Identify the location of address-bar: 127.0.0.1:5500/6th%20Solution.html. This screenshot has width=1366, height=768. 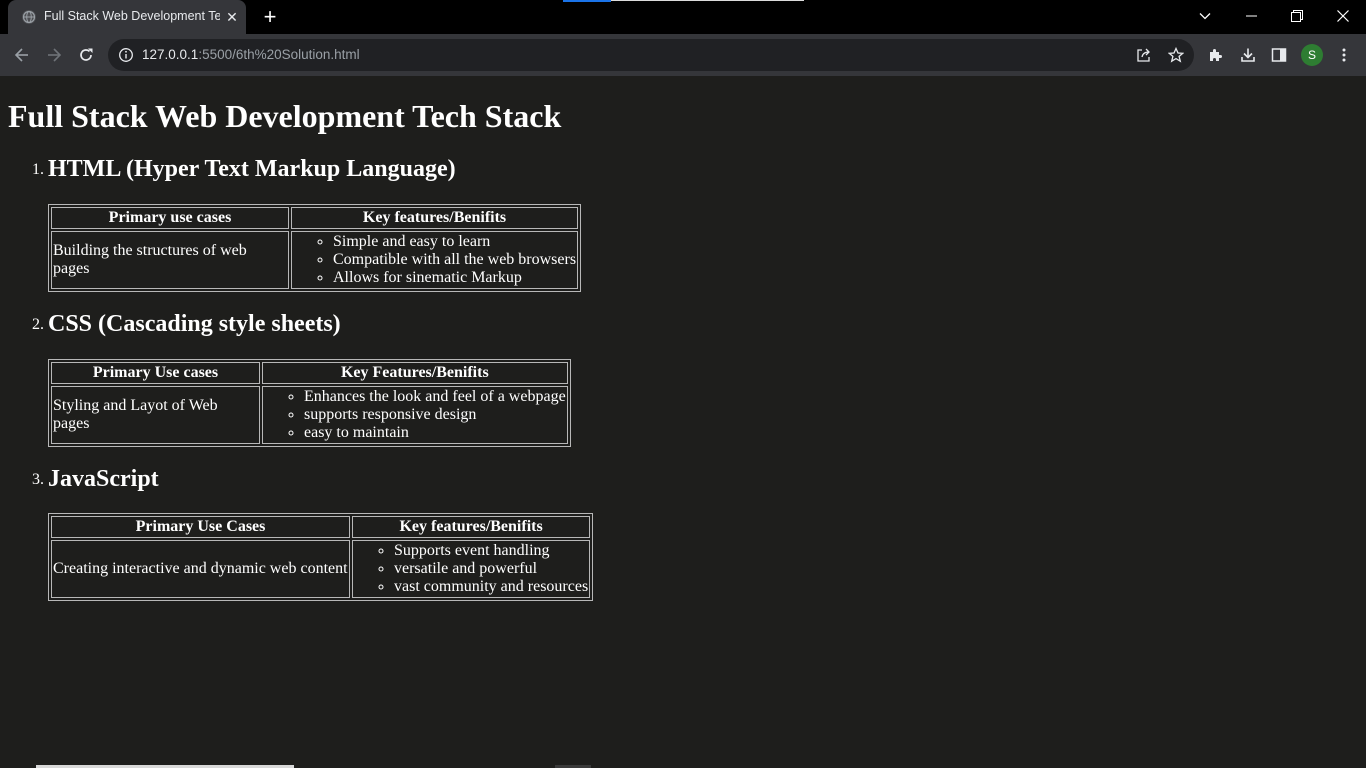
(651, 55).